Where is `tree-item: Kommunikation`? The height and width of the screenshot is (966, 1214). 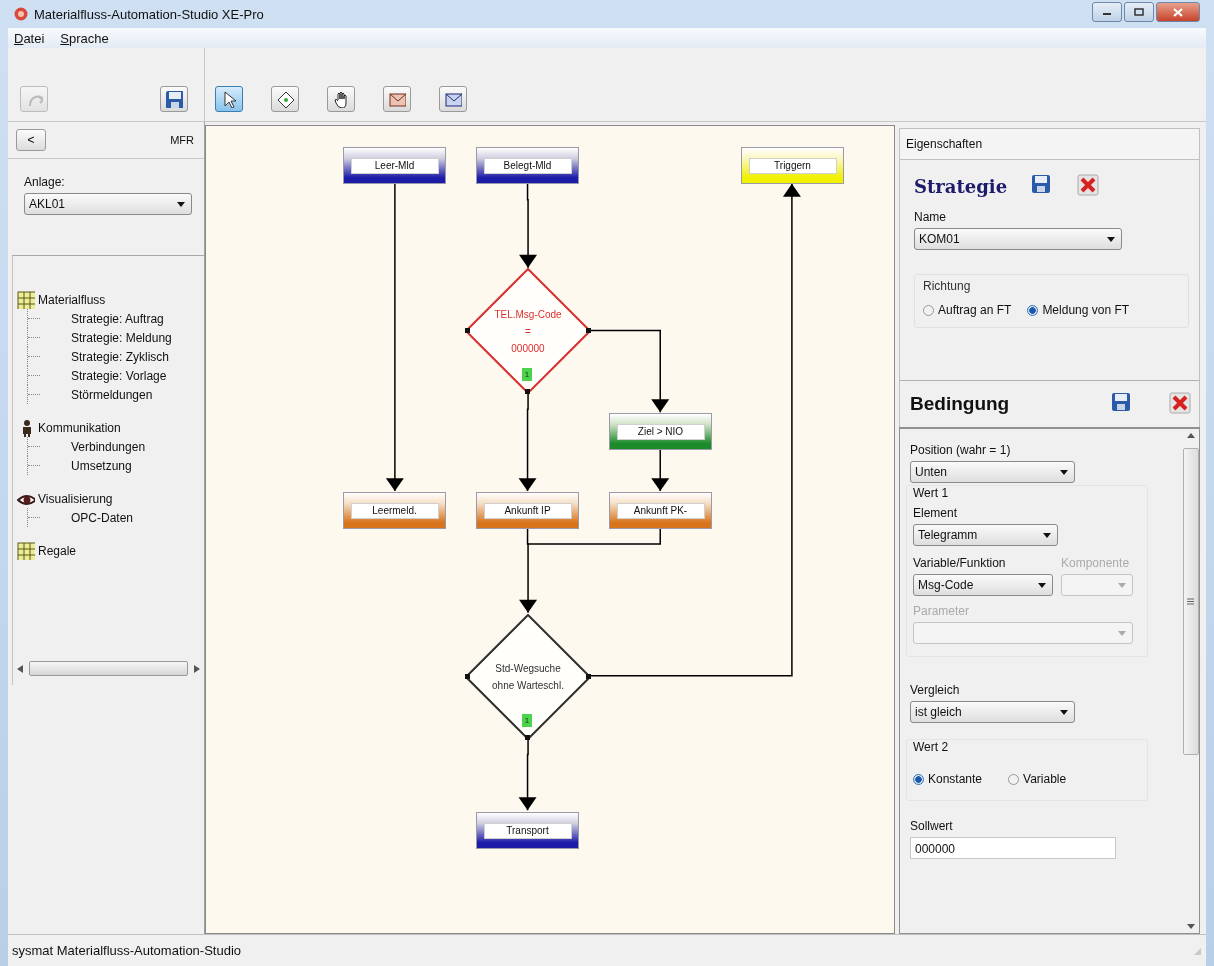
tree-item: Kommunikation is located at coordinates (79, 427).